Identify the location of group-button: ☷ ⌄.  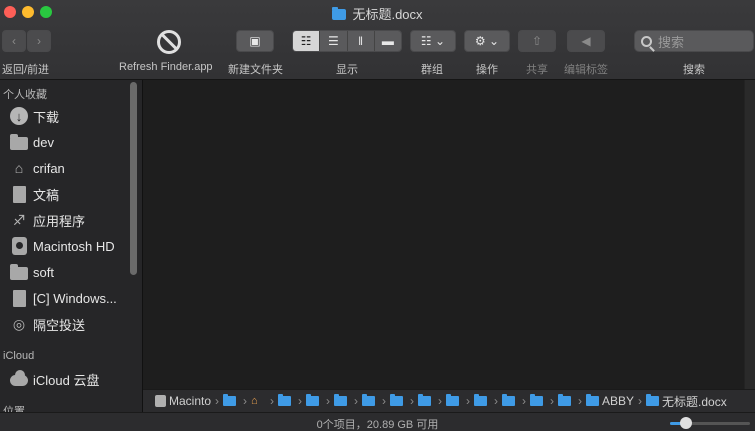
(433, 41).